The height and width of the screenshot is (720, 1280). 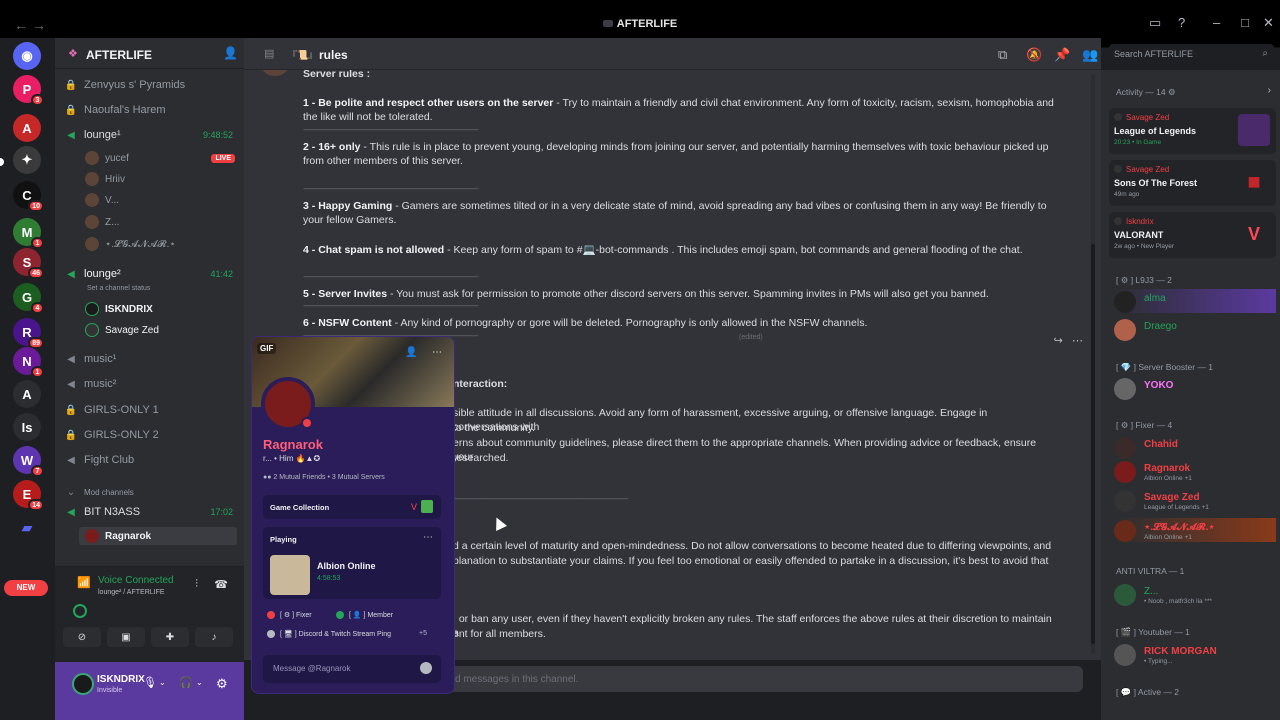 What do you see at coordinates (222, 684) in the screenshot?
I see `settings-gear-icon: ⚙` at bounding box center [222, 684].